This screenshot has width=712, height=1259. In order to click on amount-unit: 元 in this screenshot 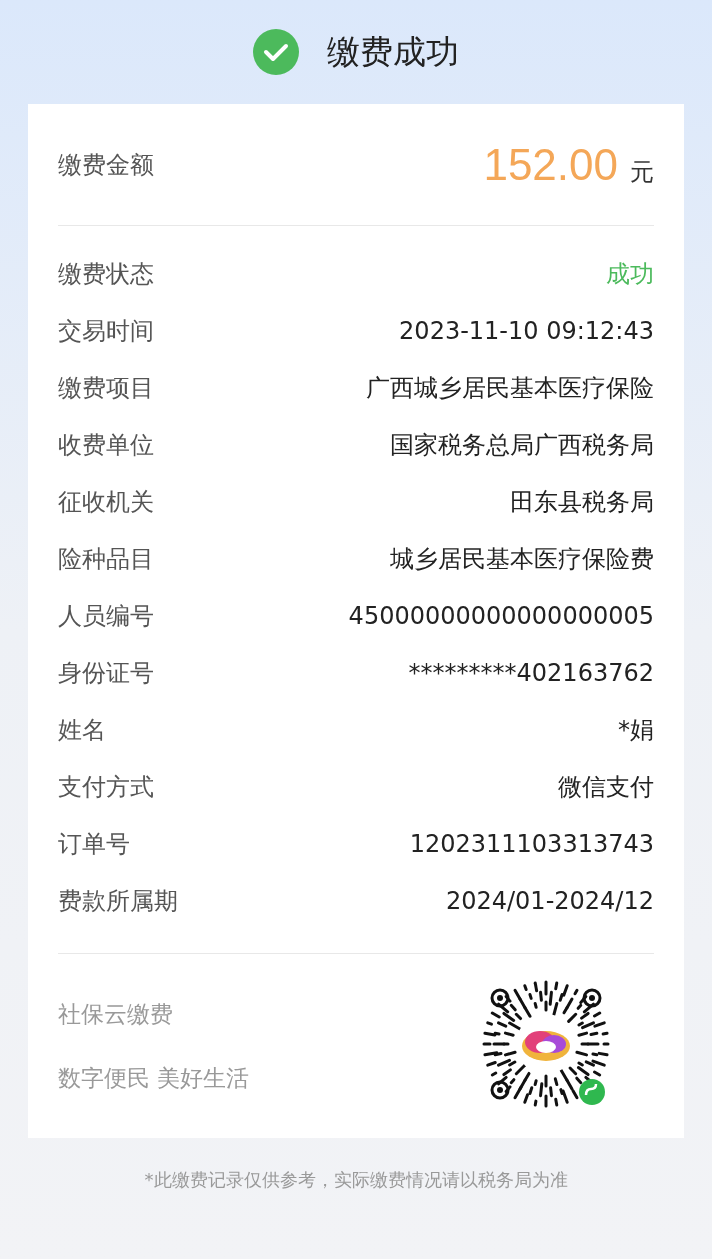, I will do `click(642, 172)`.